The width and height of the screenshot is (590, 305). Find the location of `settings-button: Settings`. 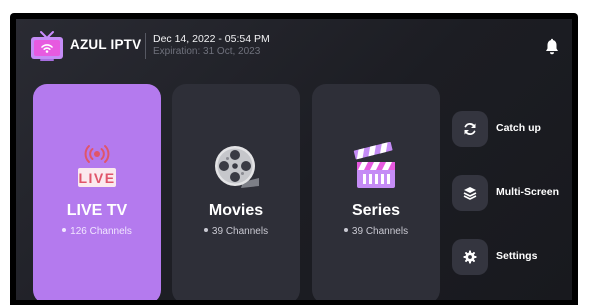

settings-button: Settings is located at coordinates (510, 257).